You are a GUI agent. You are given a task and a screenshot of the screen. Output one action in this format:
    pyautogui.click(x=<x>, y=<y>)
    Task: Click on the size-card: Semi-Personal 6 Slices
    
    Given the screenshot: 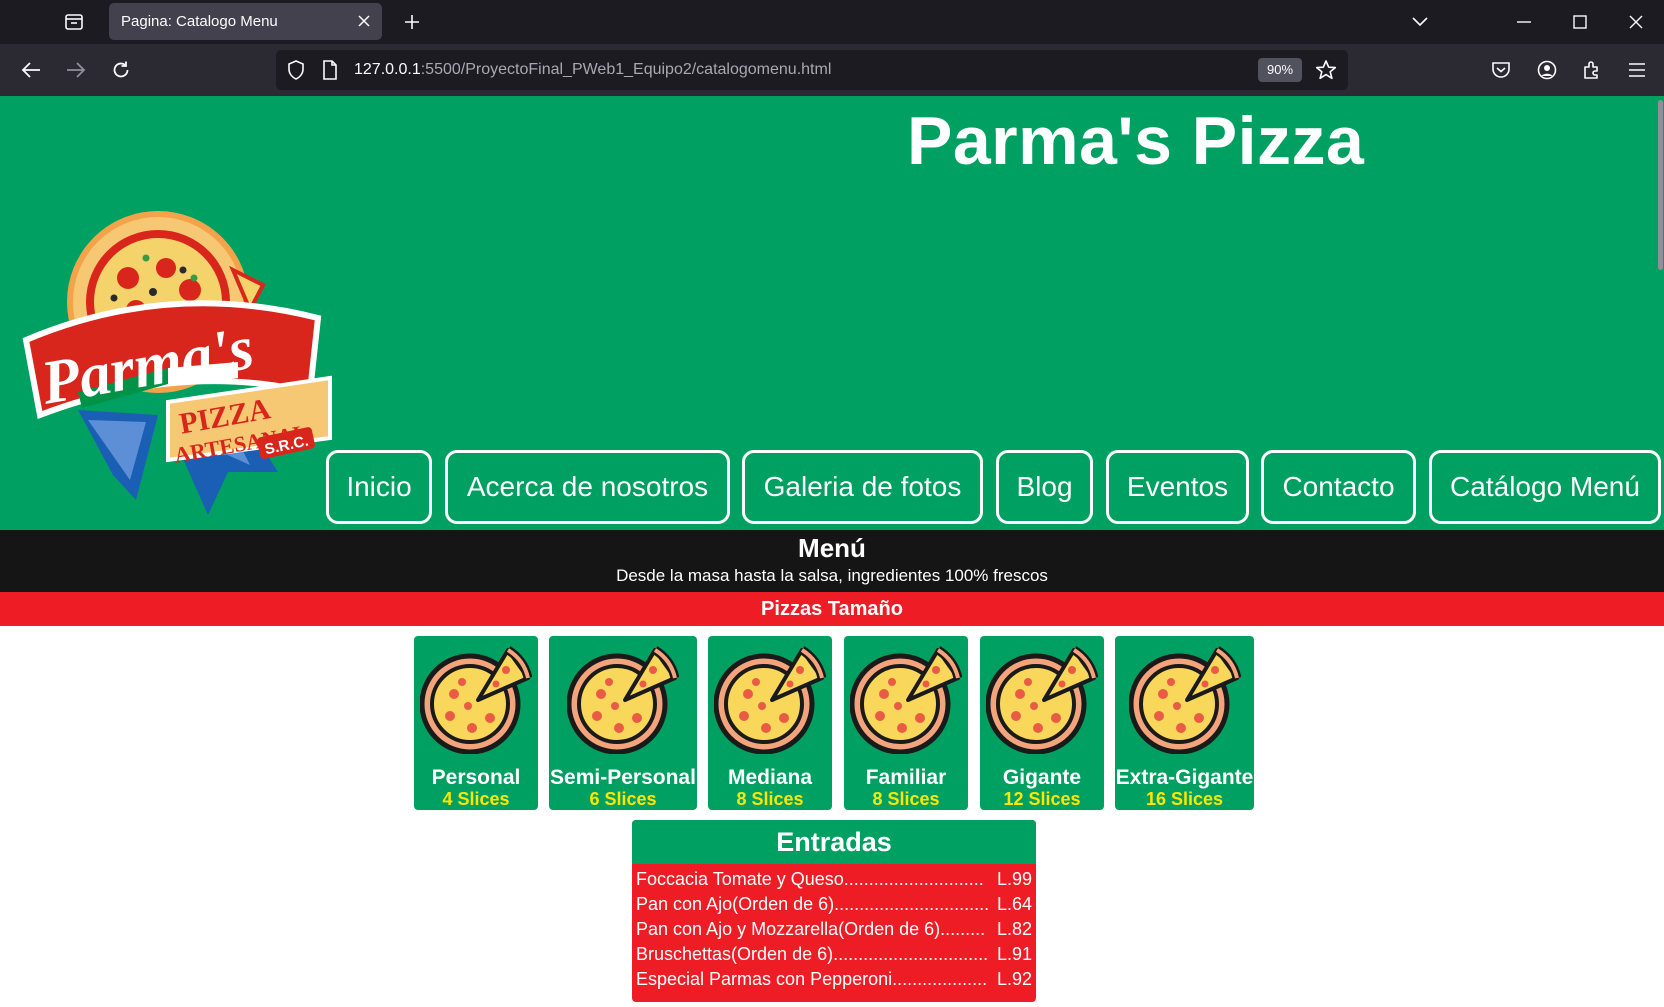 What is the action you would take?
    pyautogui.click(x=623, y=723)
    